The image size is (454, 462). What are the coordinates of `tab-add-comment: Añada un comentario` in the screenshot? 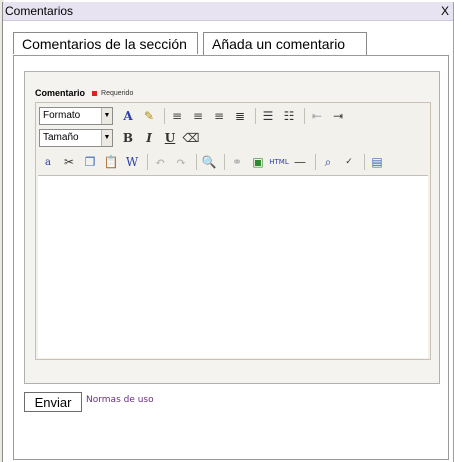 It's located at (285, 43).